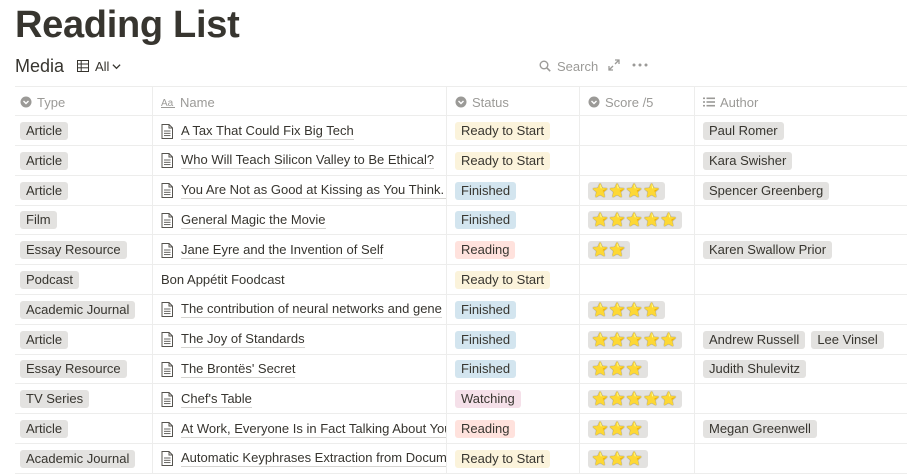  Describe the element at coordinates (568, 66) in the screenshot. I see `search-button: Search` at that location.